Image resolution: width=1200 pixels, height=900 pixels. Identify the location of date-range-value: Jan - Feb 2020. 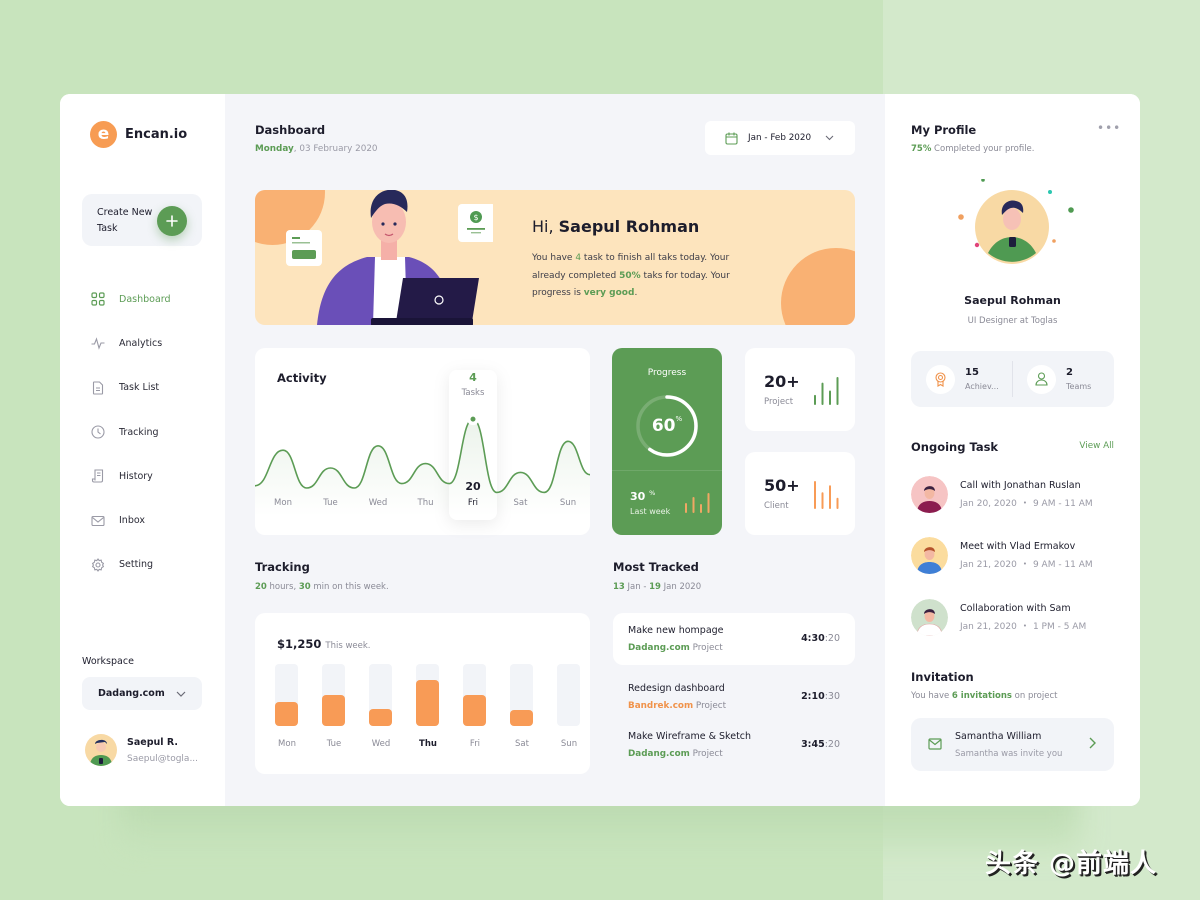
(780, 138).